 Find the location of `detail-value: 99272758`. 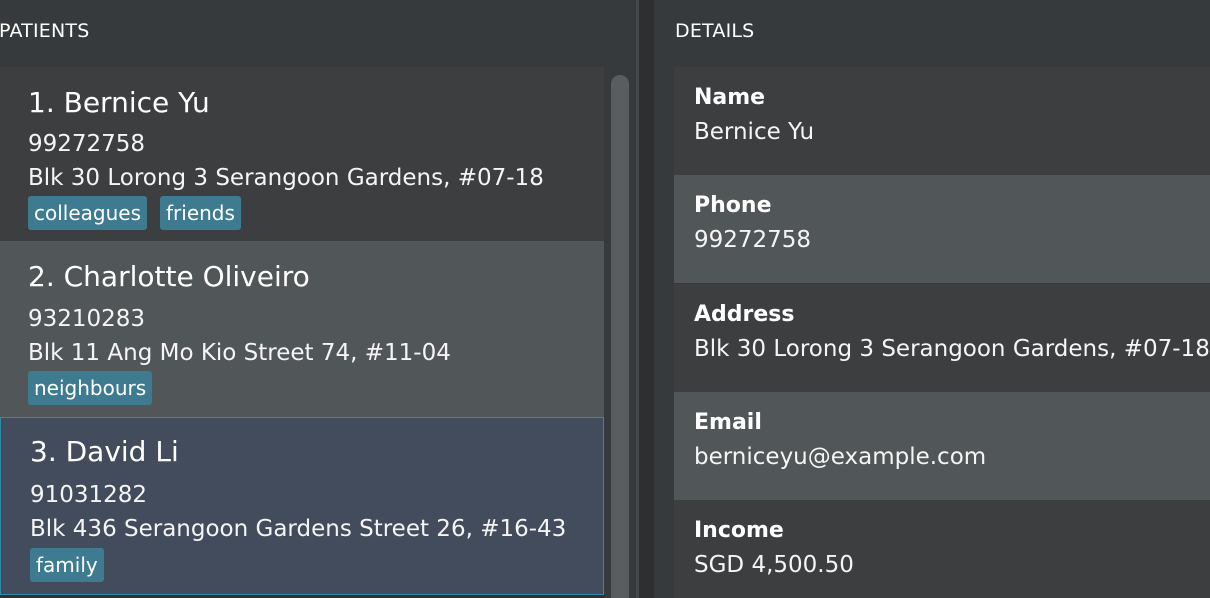

detail-value: 99272758 is located at coordinates (753, 240).